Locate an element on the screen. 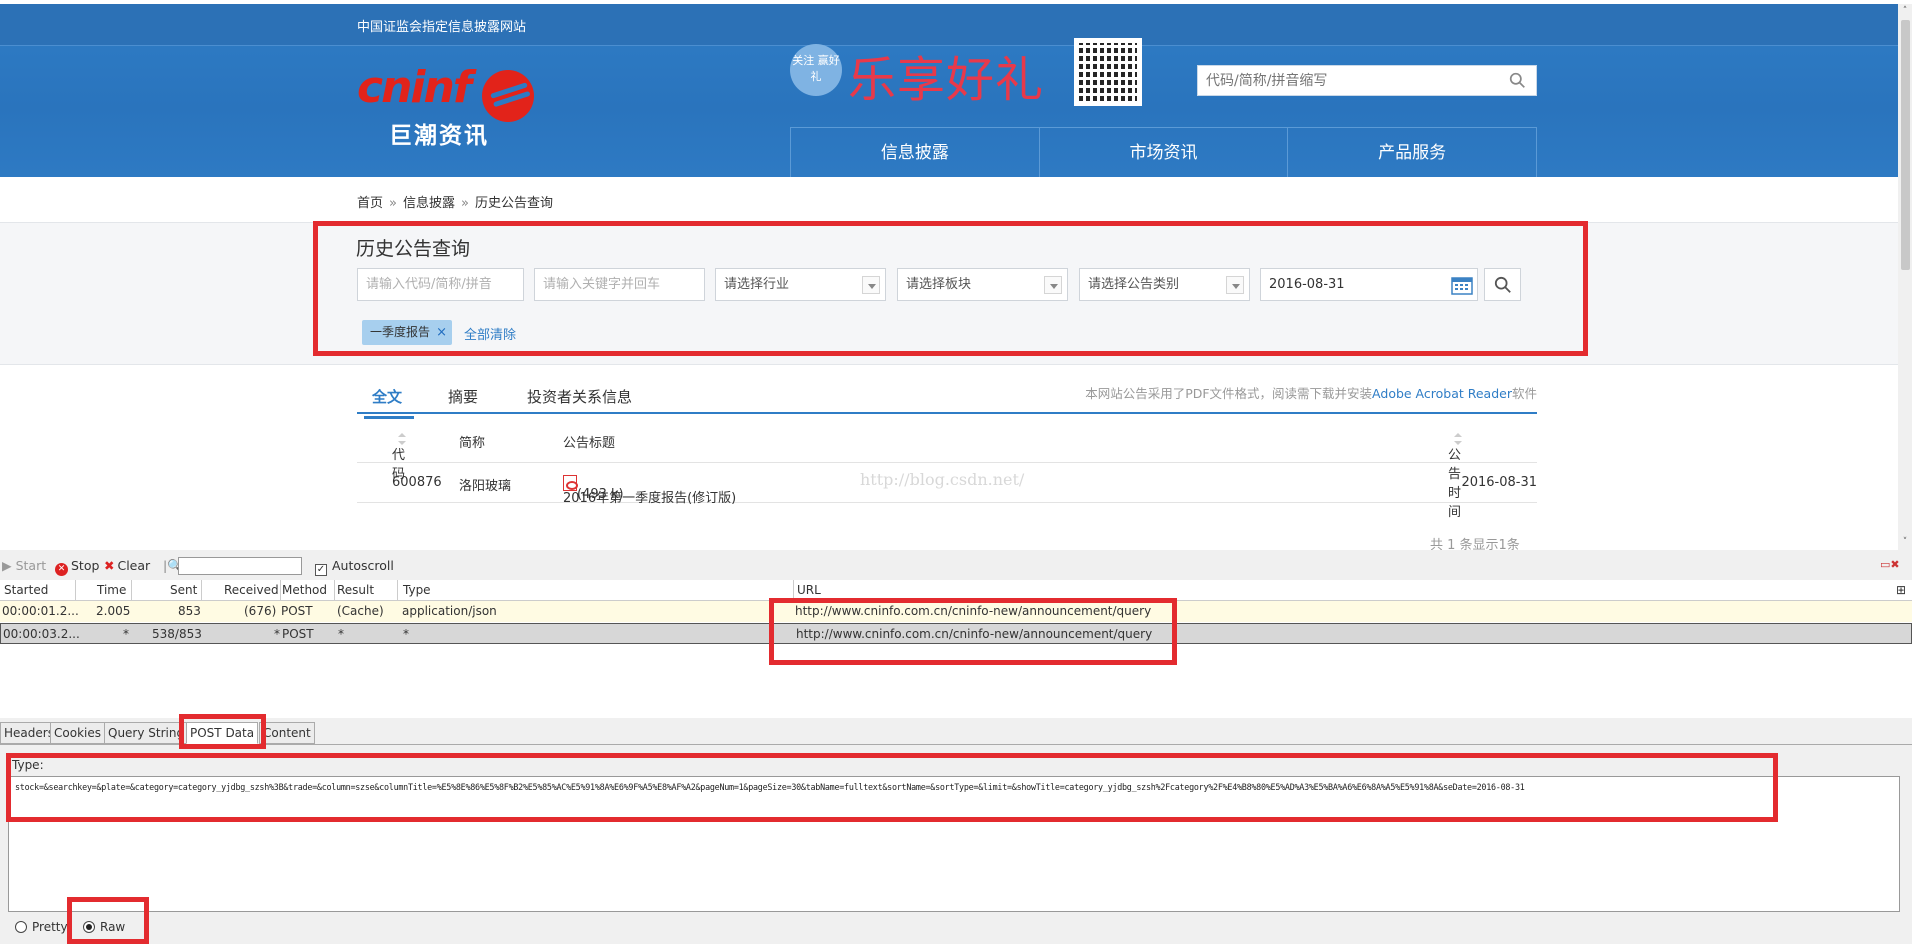  row-title: 2016年第一季度报告(修订版) (493 k) is located at coordinates (649, 490).